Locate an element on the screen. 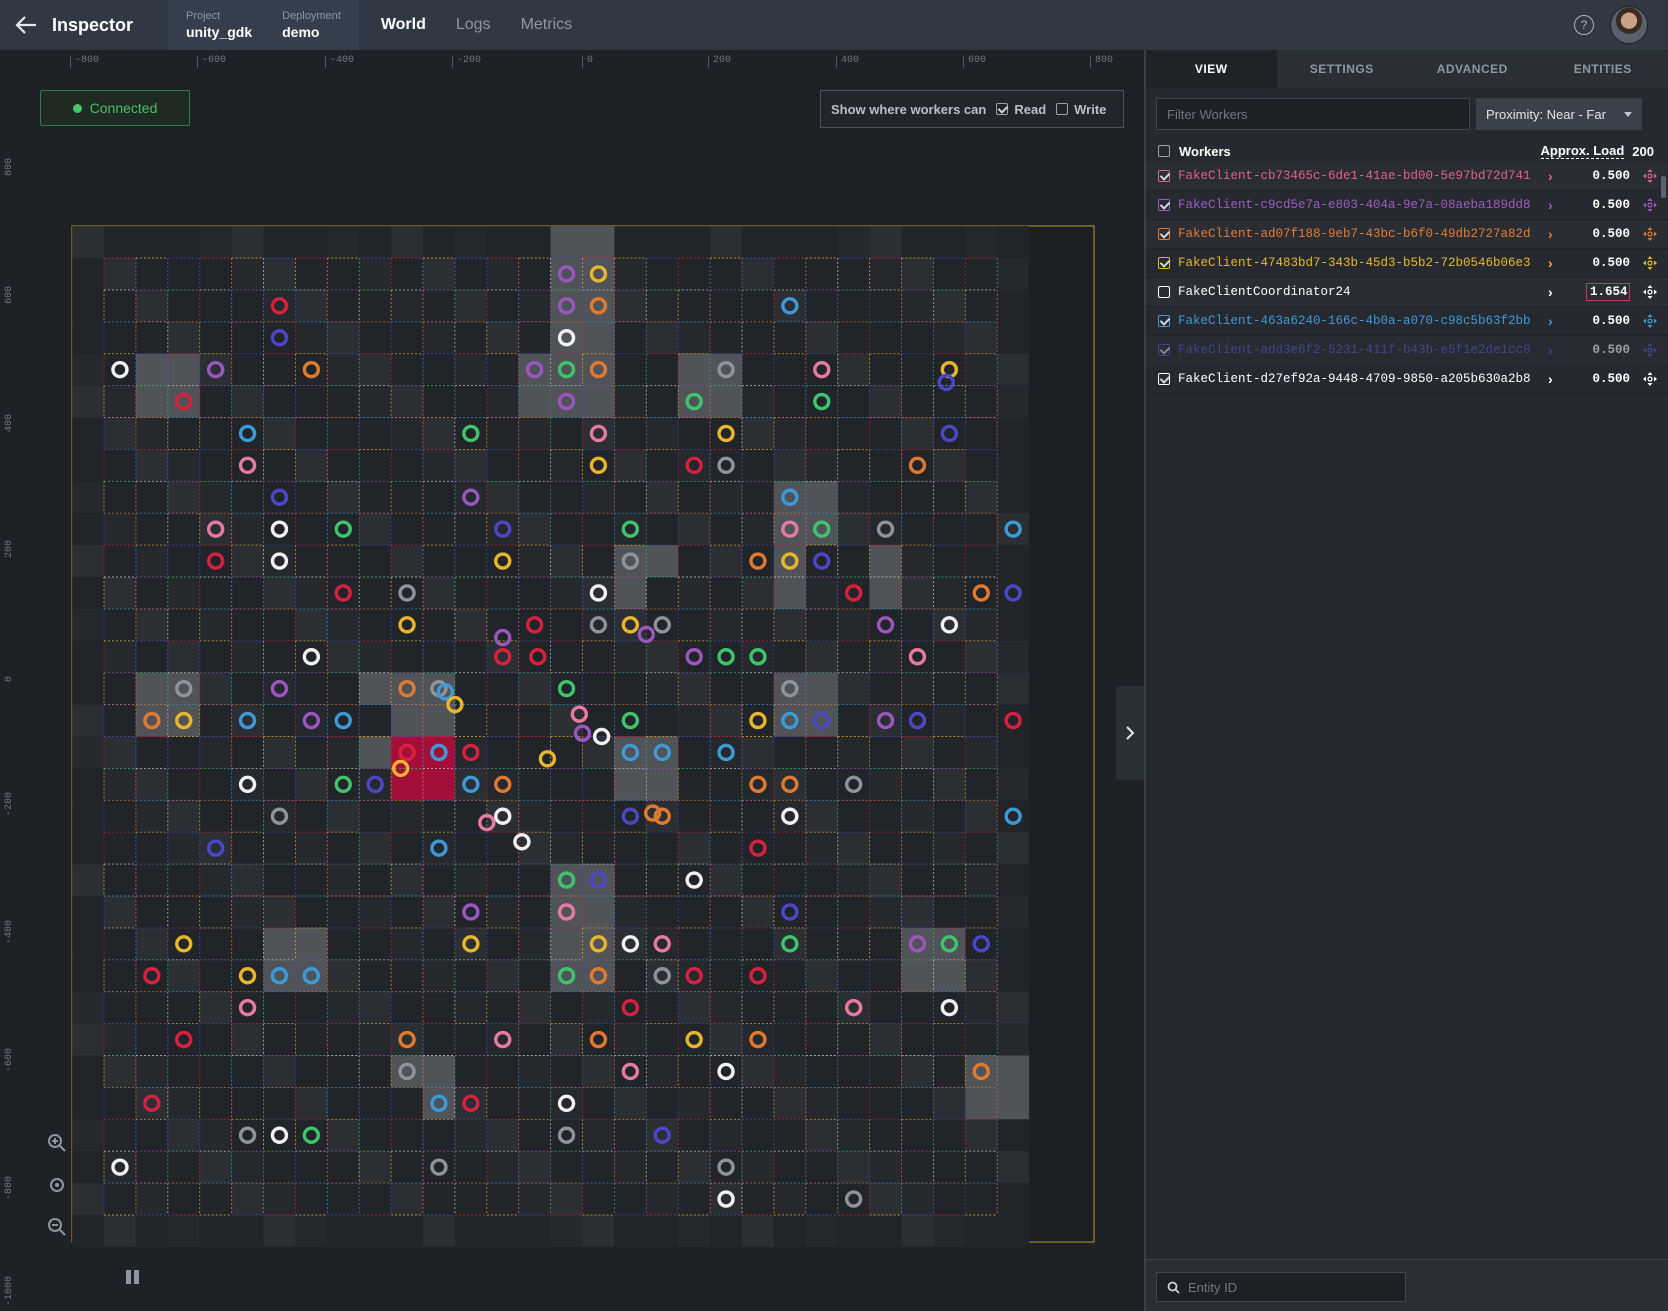 Image resolution: width=1668 pixels, height=1311 pixels. tab-settings: SETTINGS is located at coordinates (1342, 69).